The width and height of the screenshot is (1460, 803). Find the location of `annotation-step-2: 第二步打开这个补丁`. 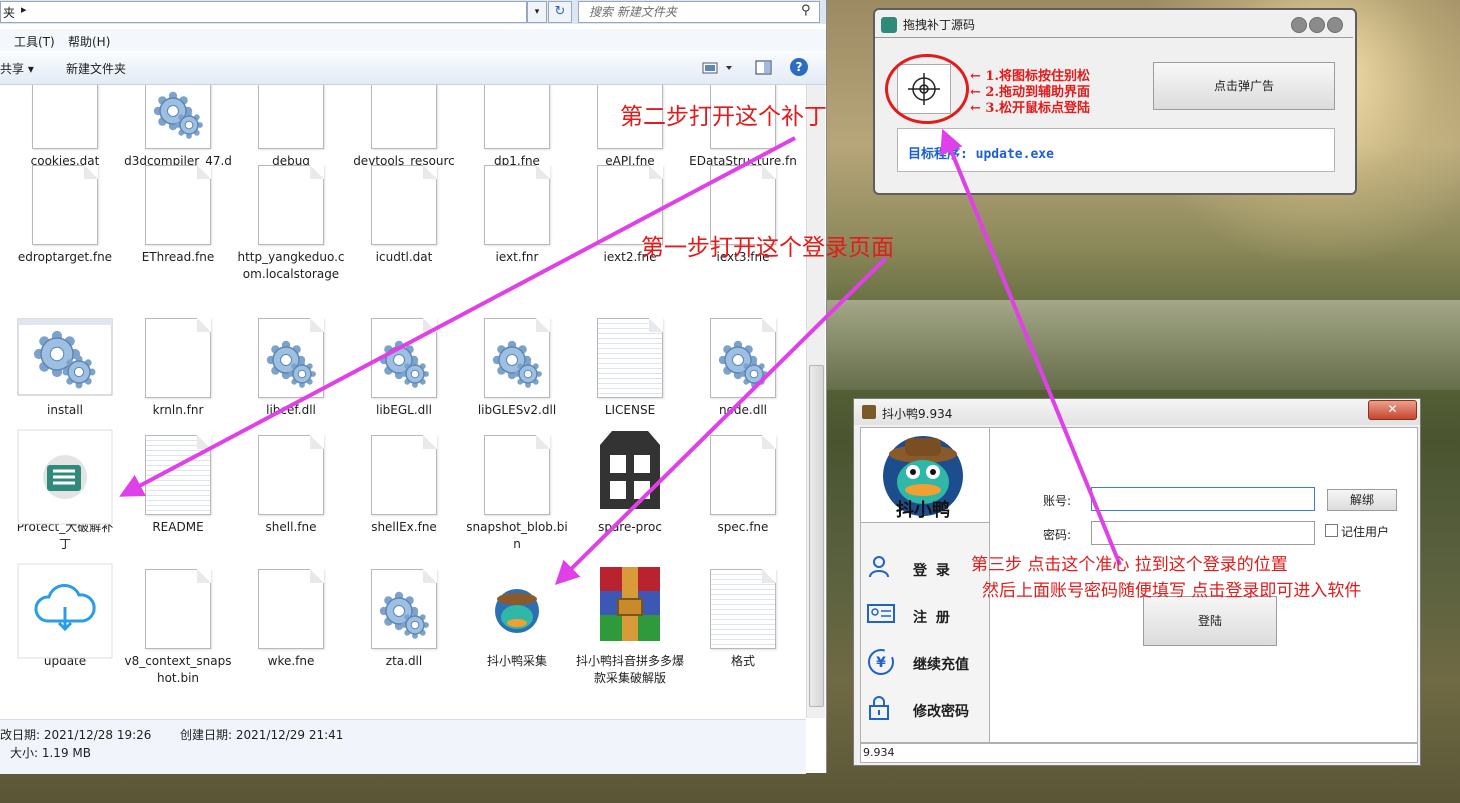

annotation-step-2: 第二步打开这个补丁 is located at coordinates (723, 117).